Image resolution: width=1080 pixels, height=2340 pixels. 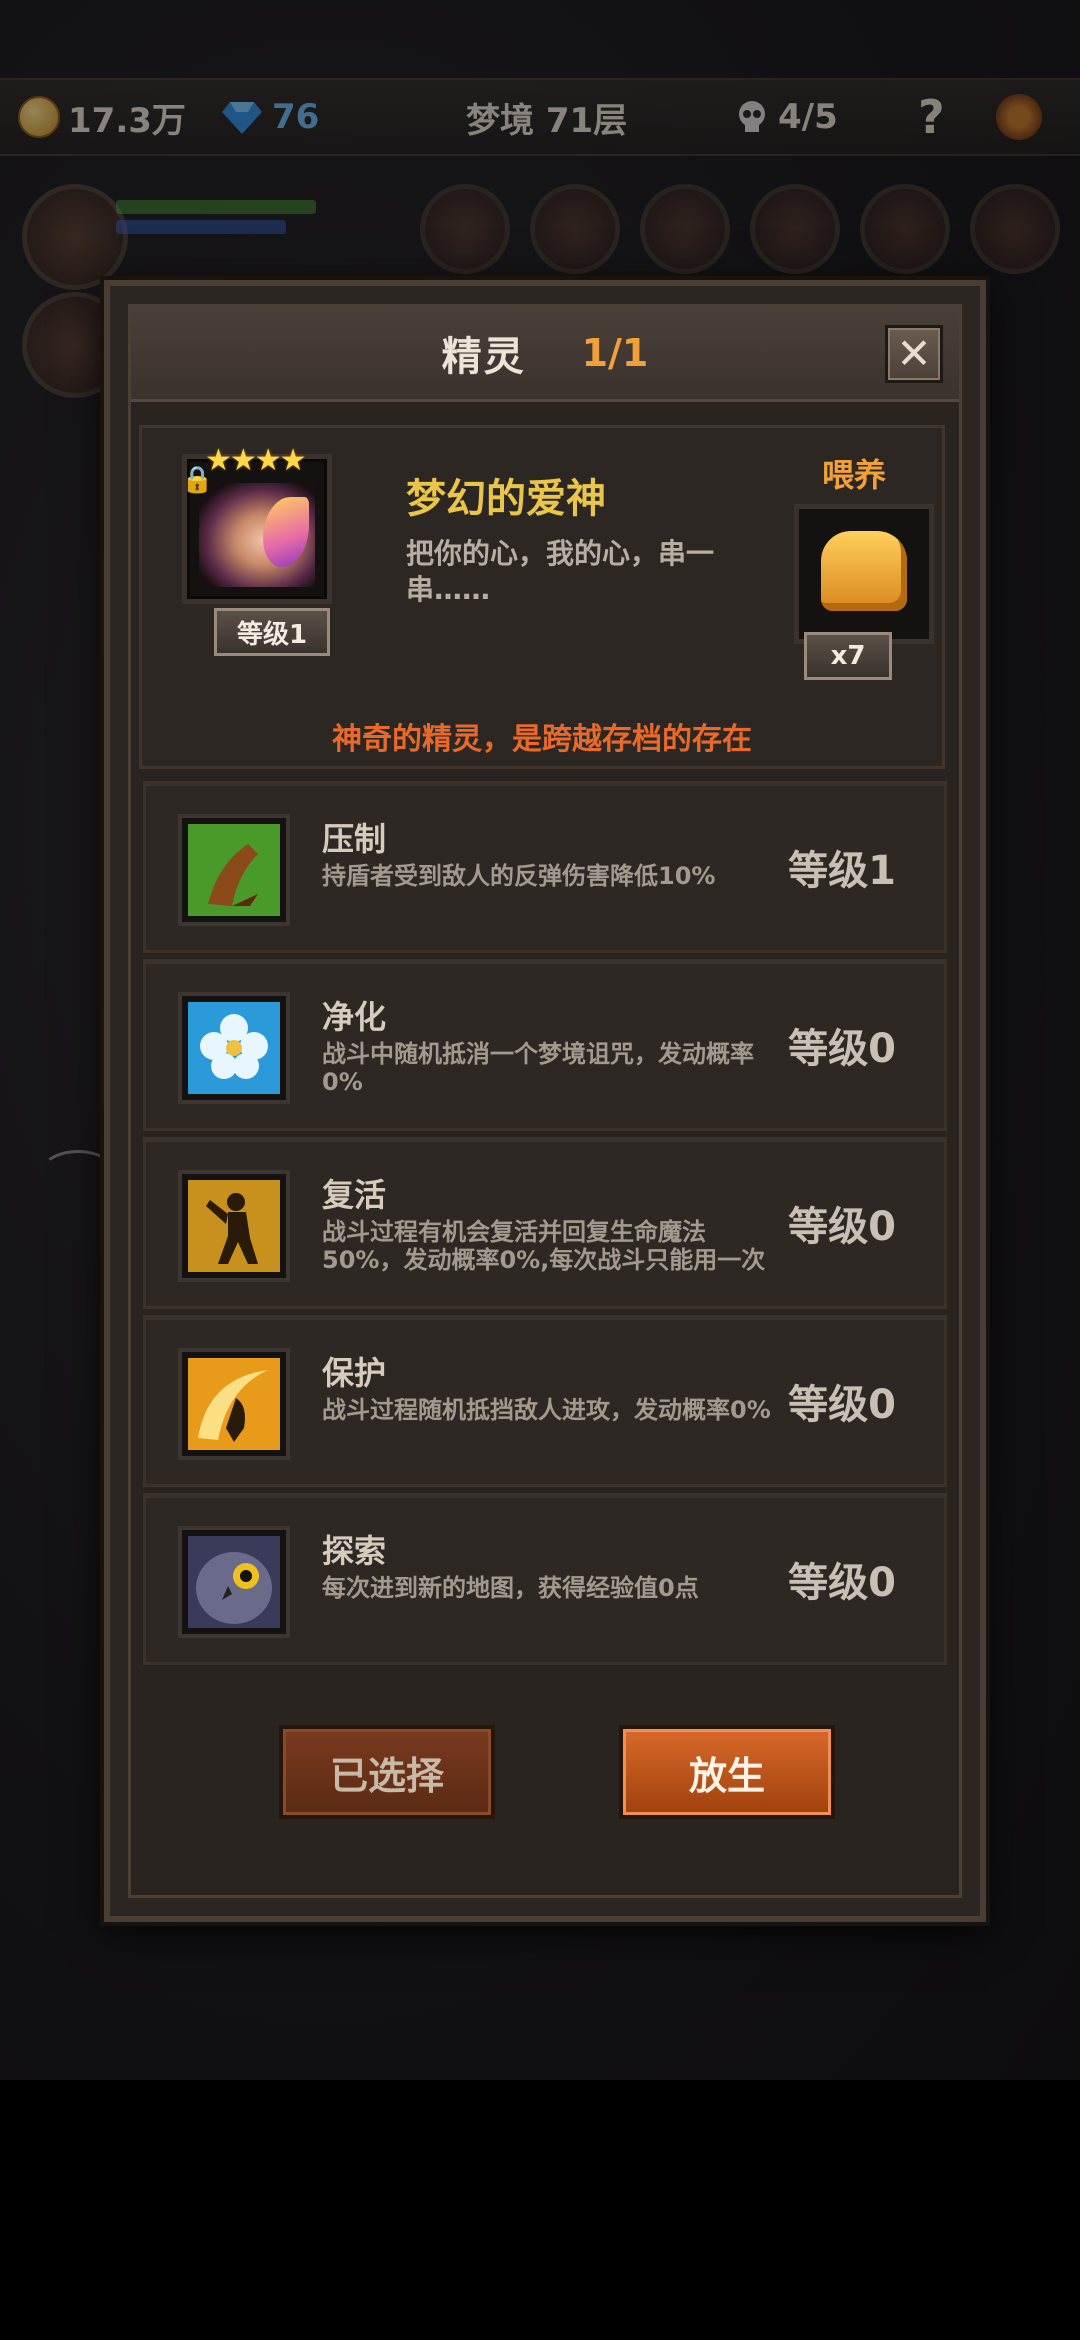 I want to click on gem-display: 76, so click(x=270, y=117).